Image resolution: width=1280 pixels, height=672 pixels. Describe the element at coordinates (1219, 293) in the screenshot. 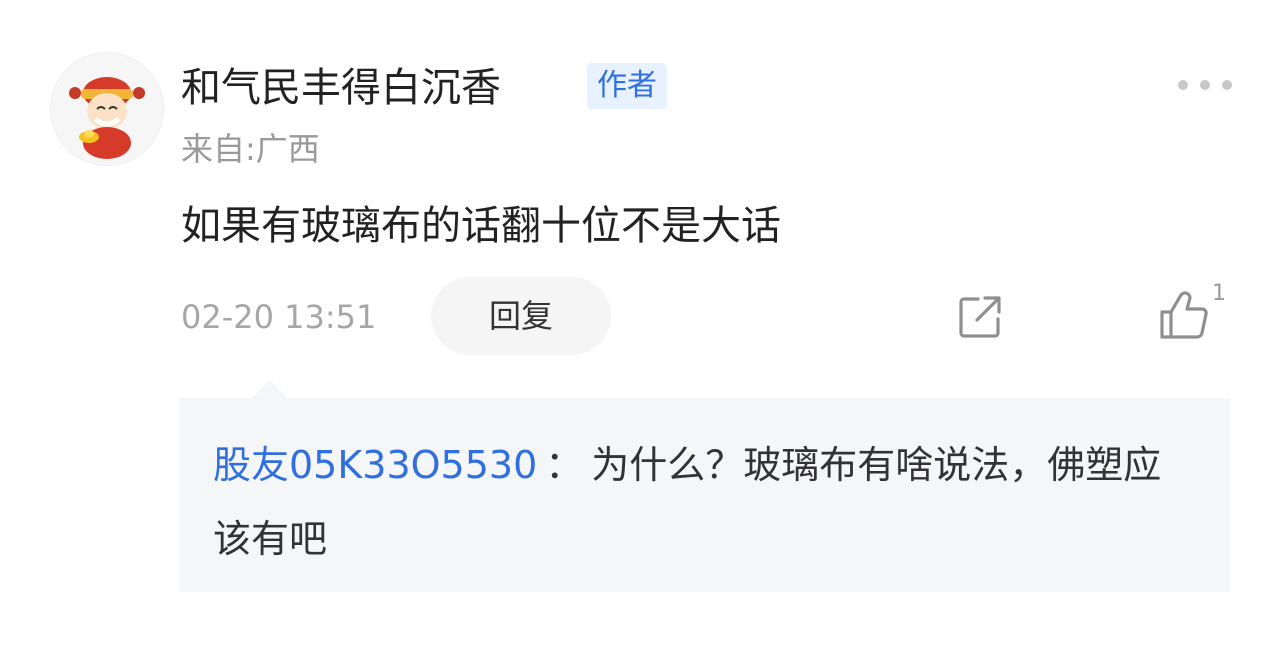

I see `like-count: 1` at that location.